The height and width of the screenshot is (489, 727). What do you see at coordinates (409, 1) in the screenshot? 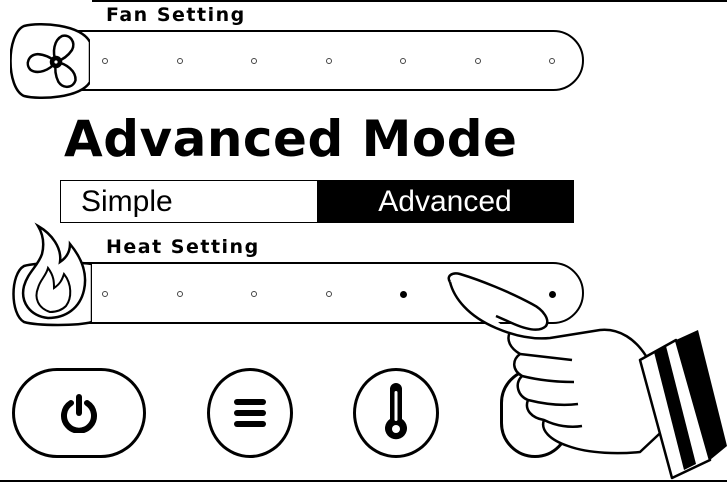
I see `top-rule` at bounding box center [409, 1].